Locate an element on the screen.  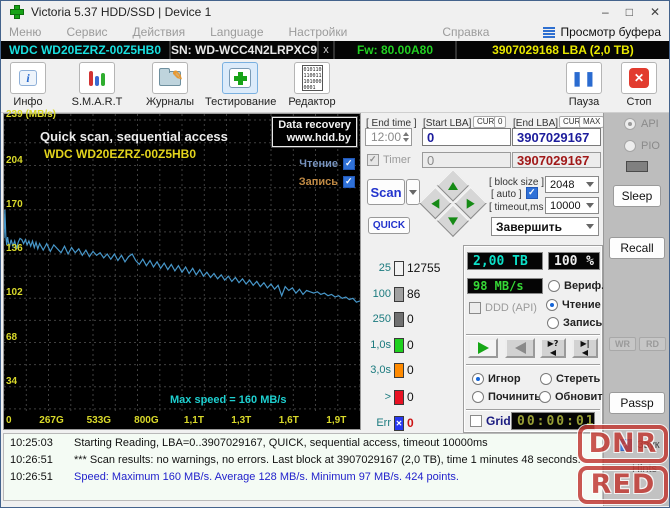
scan-dropdown-button is located at coordinates (413, 192).